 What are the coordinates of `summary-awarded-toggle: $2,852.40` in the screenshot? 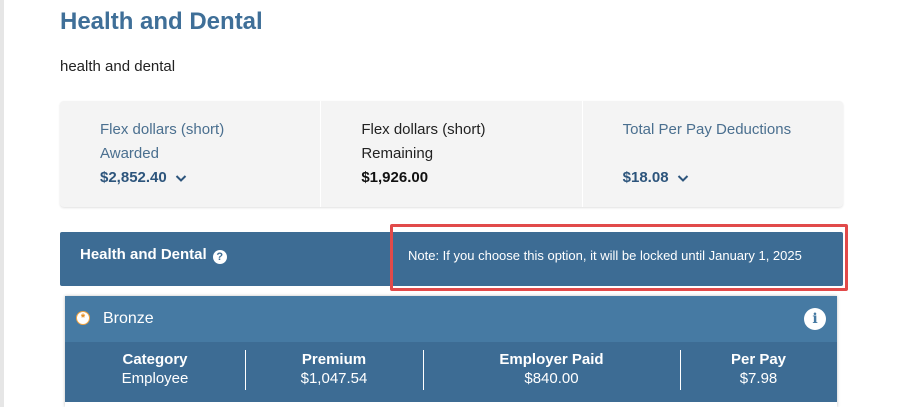 It's located at (143, 177).